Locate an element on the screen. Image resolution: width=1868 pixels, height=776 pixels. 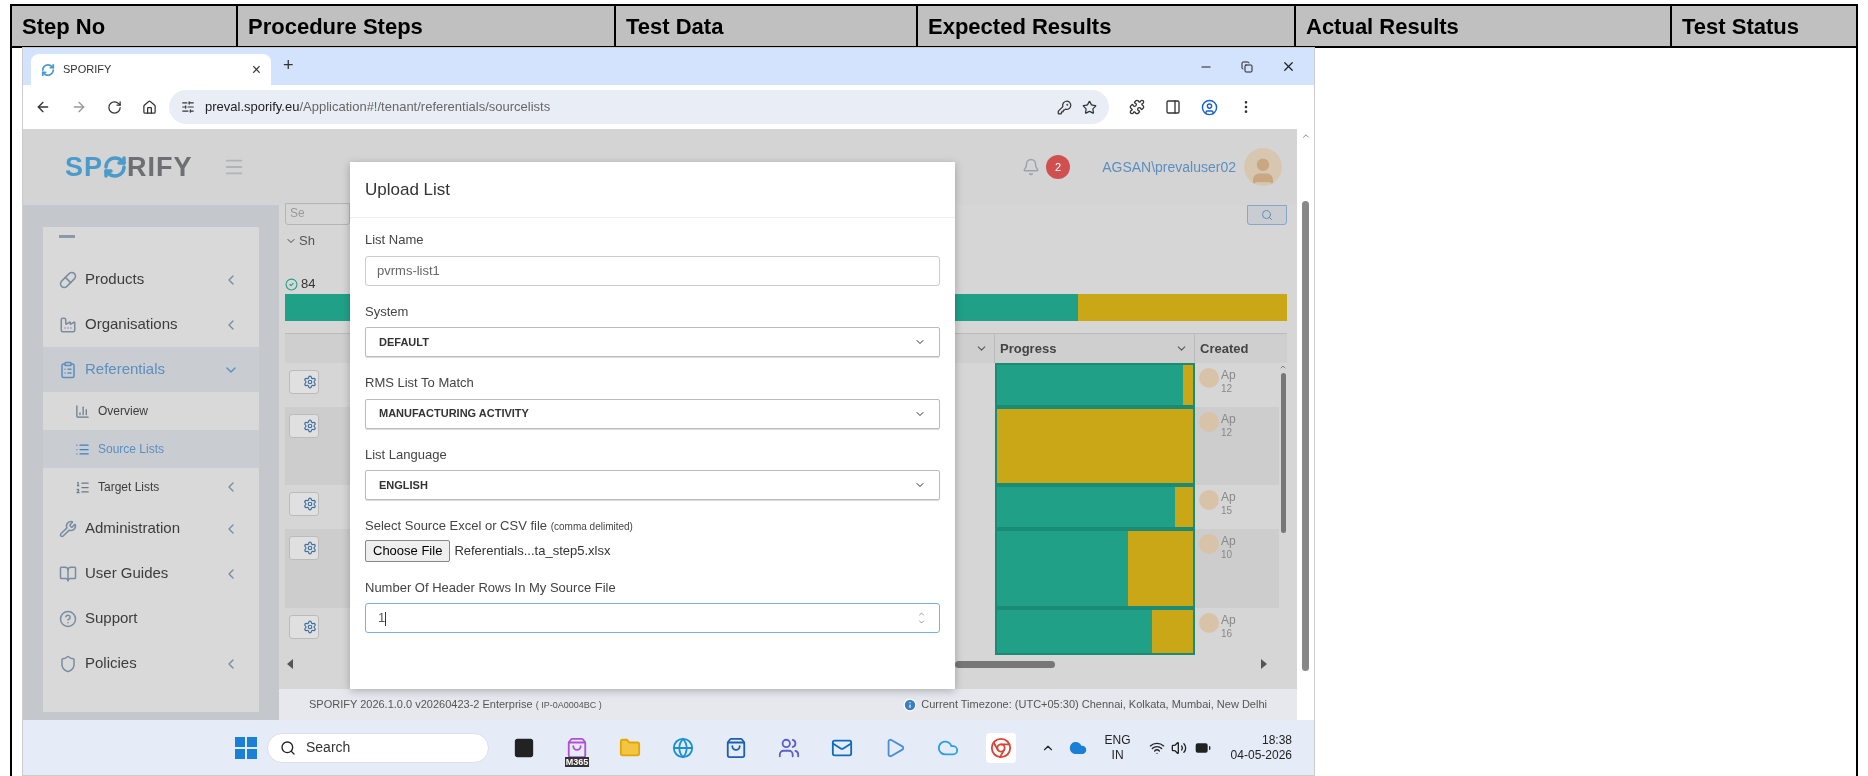
close-icon is located at coordinates (1288, 66).